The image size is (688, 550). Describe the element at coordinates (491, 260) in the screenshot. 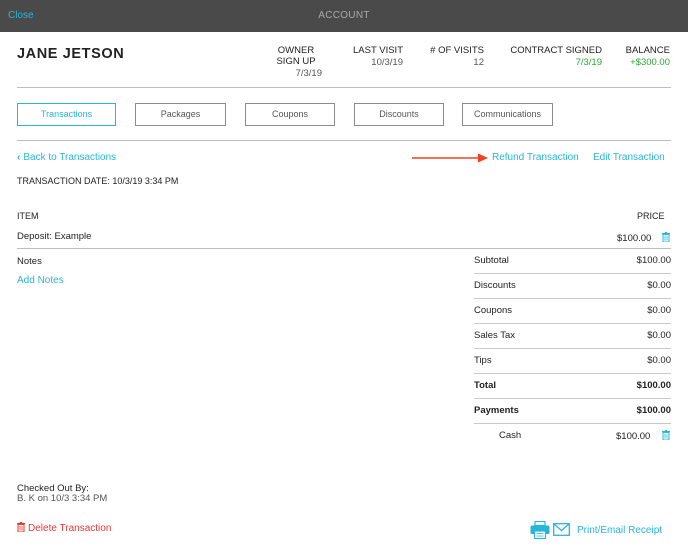

I see `summary-label: Subtotal` at that location.